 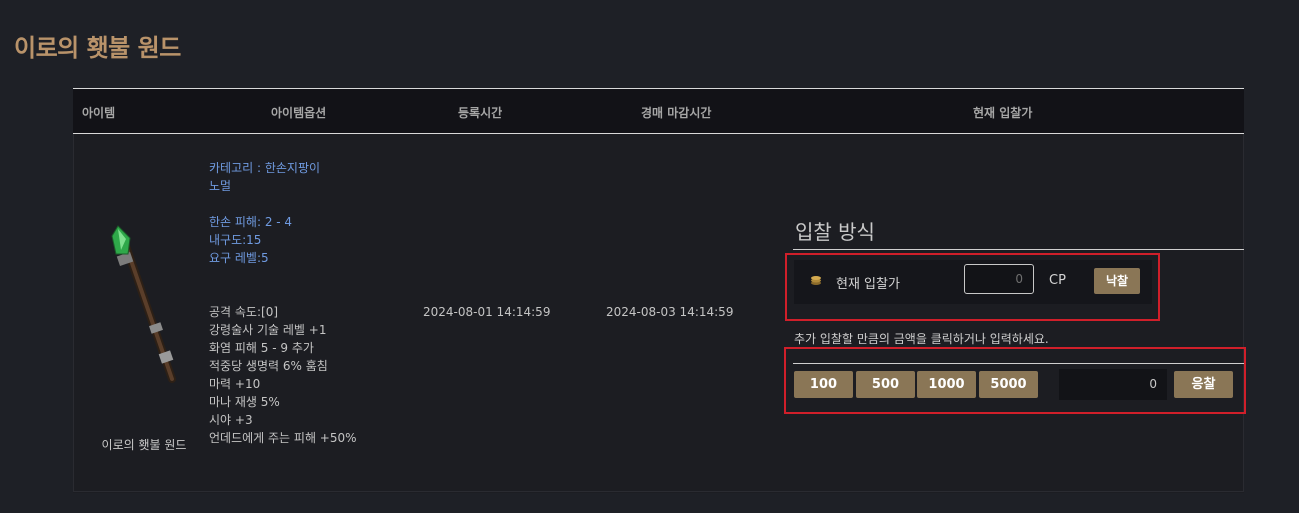 I want to click on option-grade: 노멀, so click(x=220, y=186).